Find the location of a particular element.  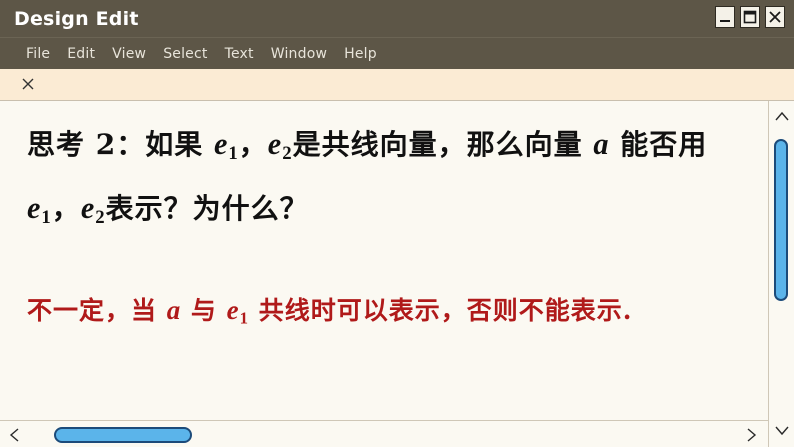

vertical-scroll-thumb is located at coordinates (781, 220).